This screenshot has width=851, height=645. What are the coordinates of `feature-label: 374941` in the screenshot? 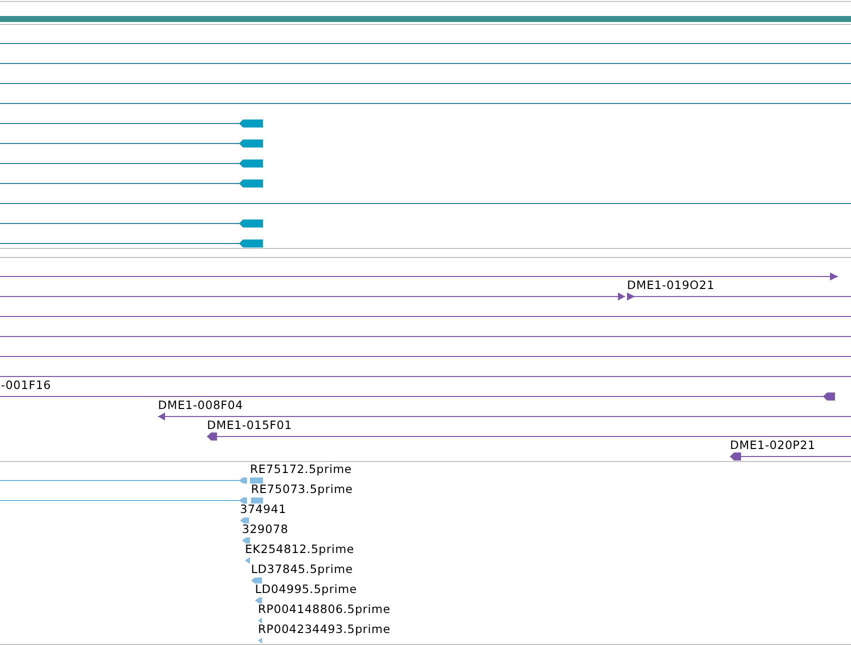 It's located at (263, 509).